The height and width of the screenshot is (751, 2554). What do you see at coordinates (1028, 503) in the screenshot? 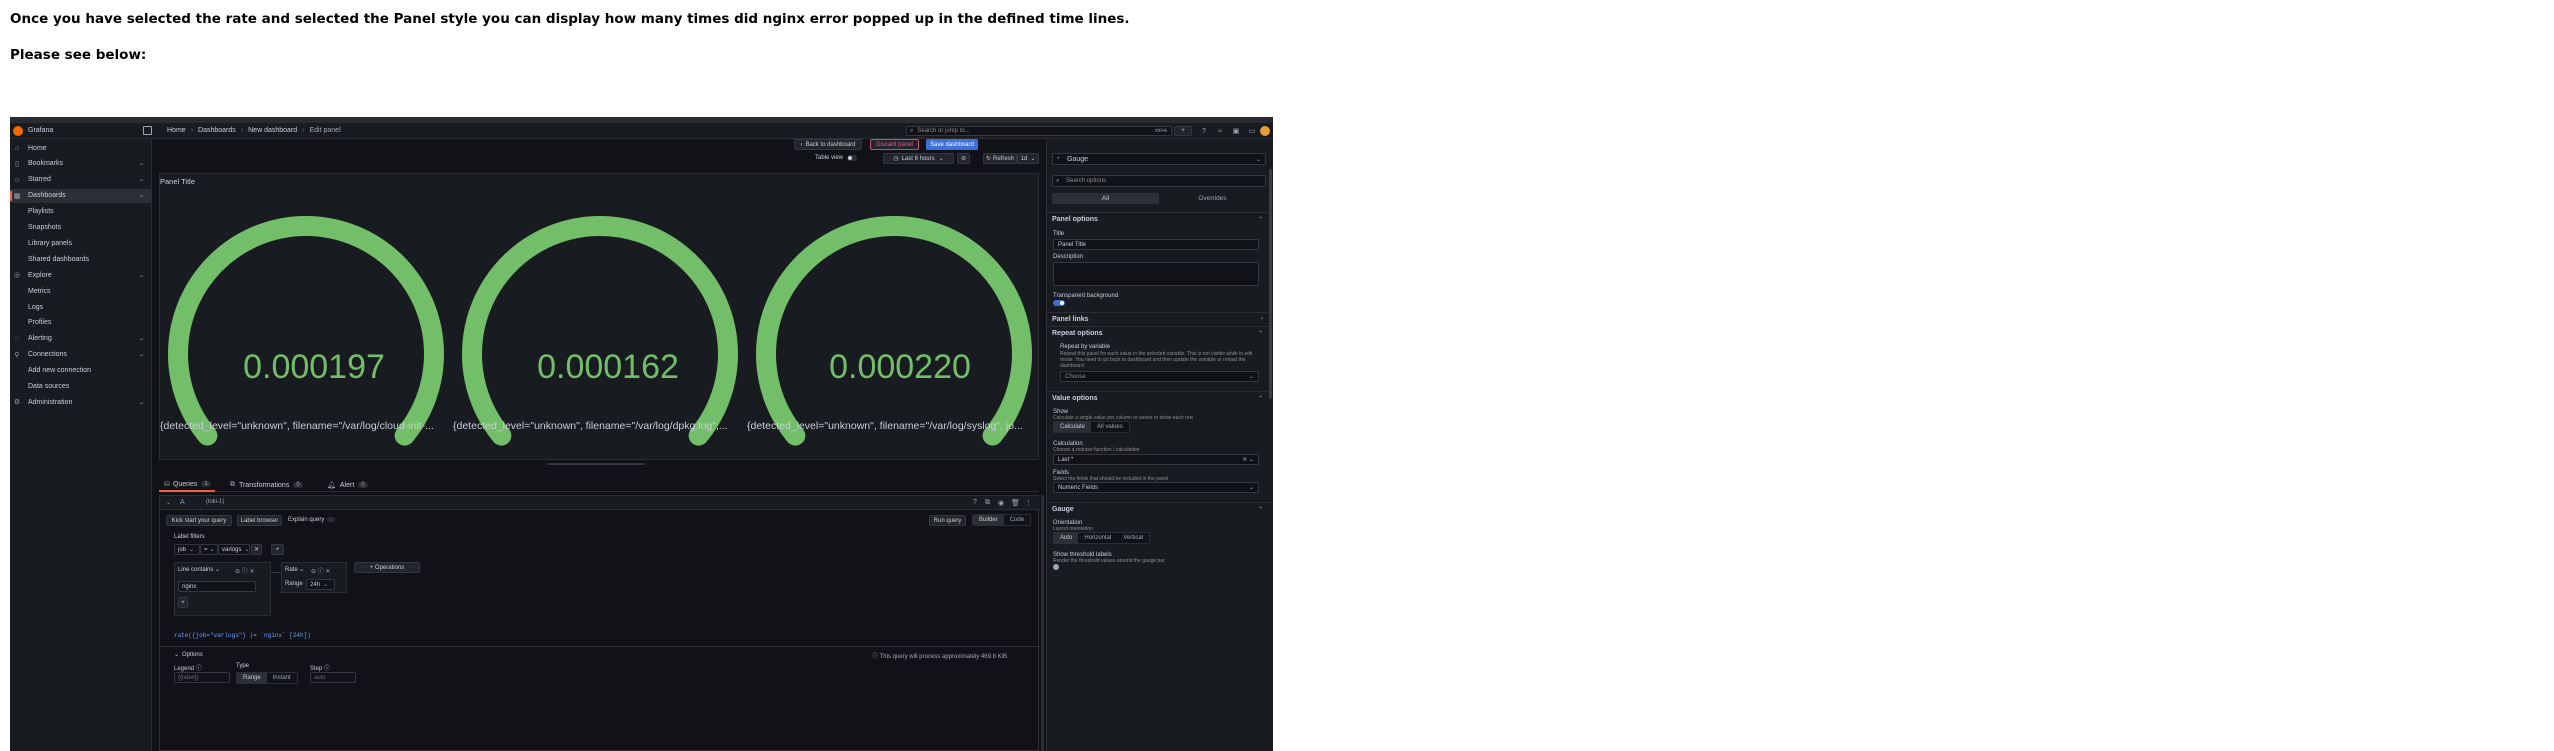
I see `drag-handle-icon: ⋮` at bounding box center [1028, 503].